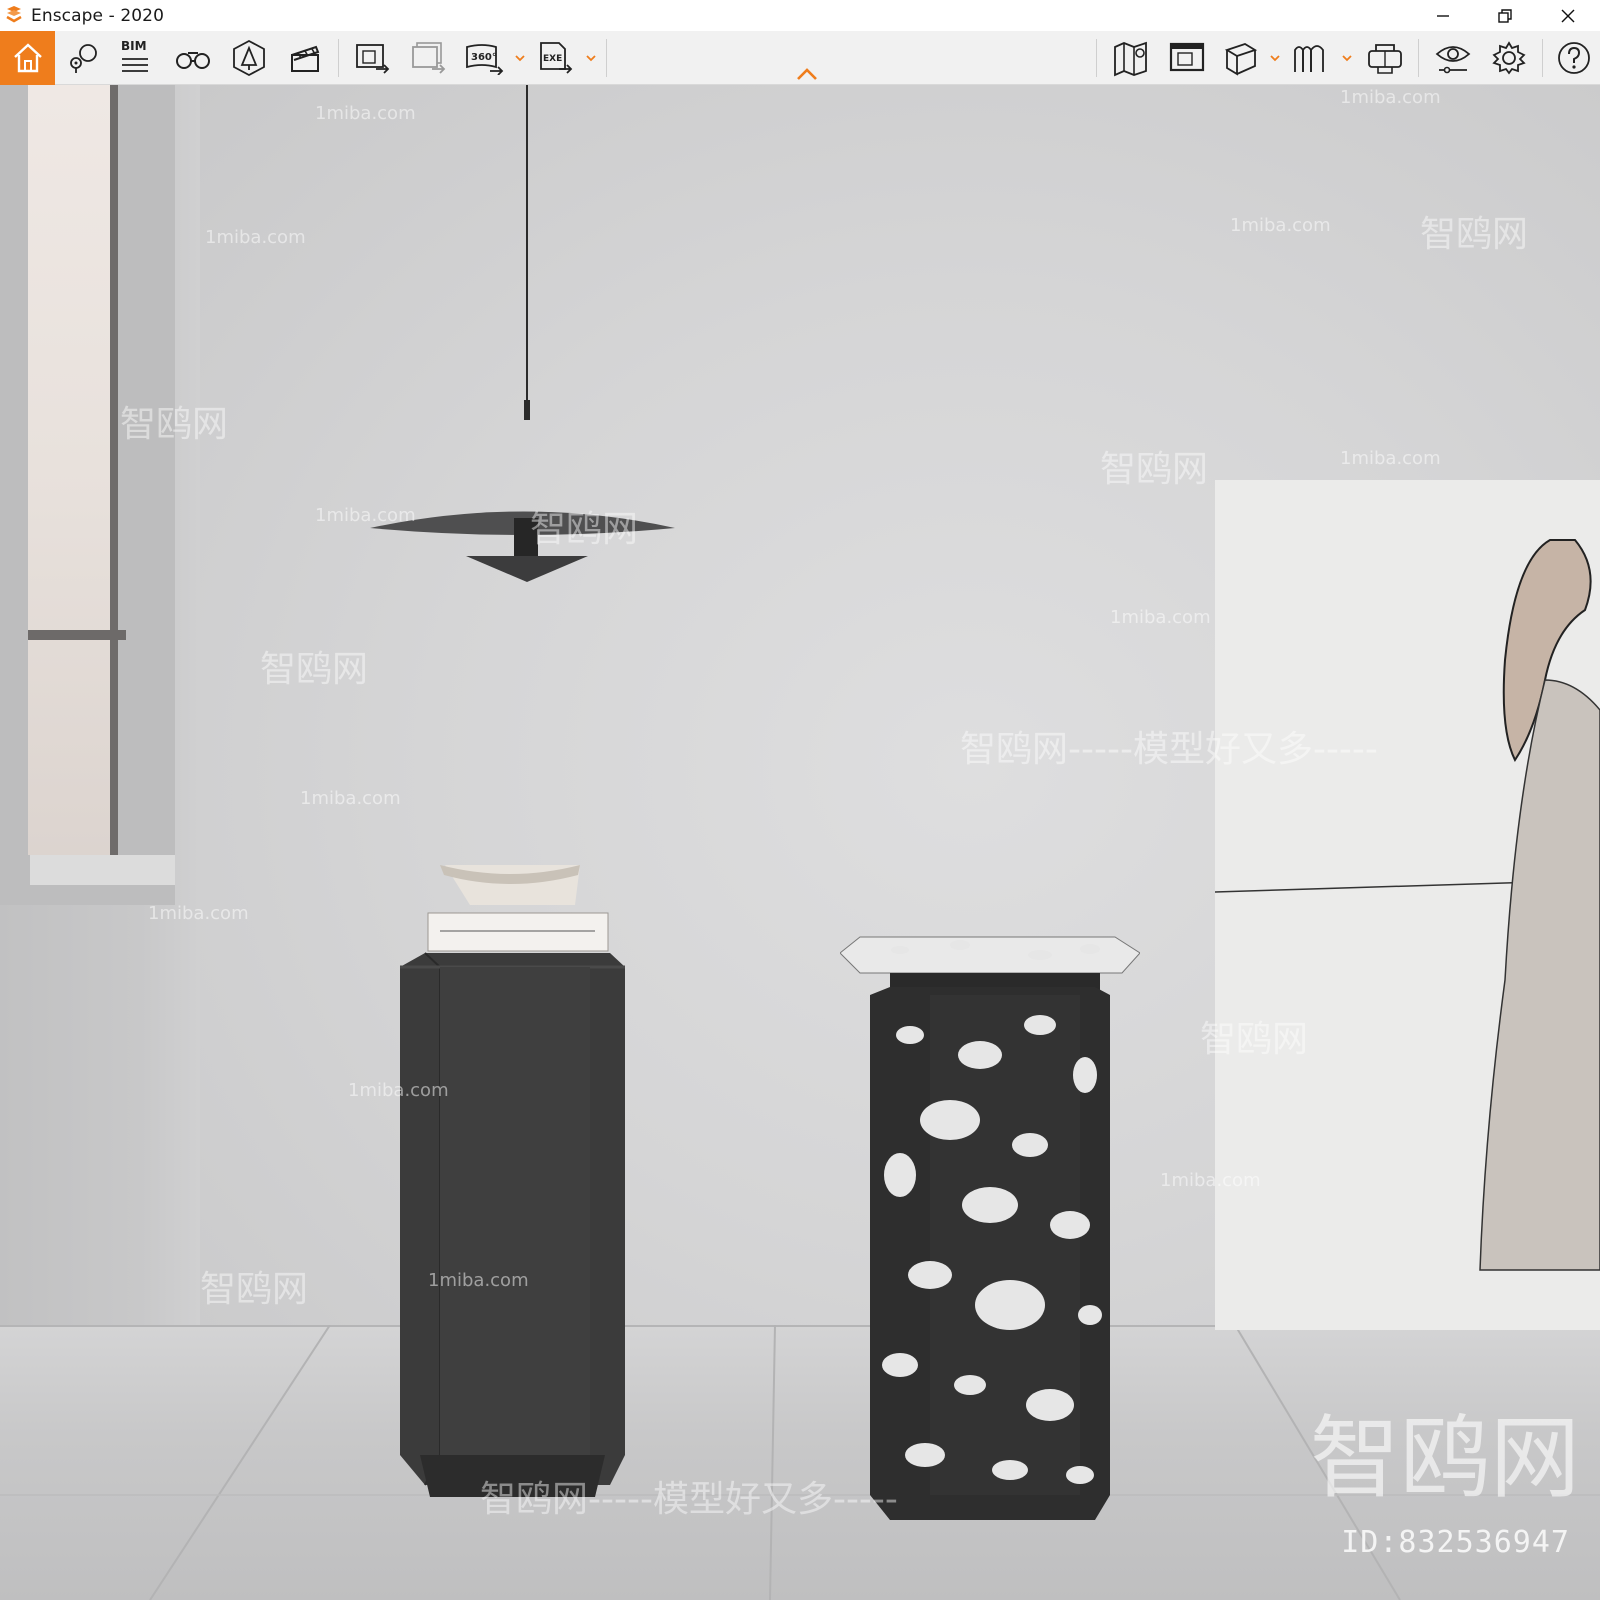  I want to click on wall-artwork, so click(1407, 905).